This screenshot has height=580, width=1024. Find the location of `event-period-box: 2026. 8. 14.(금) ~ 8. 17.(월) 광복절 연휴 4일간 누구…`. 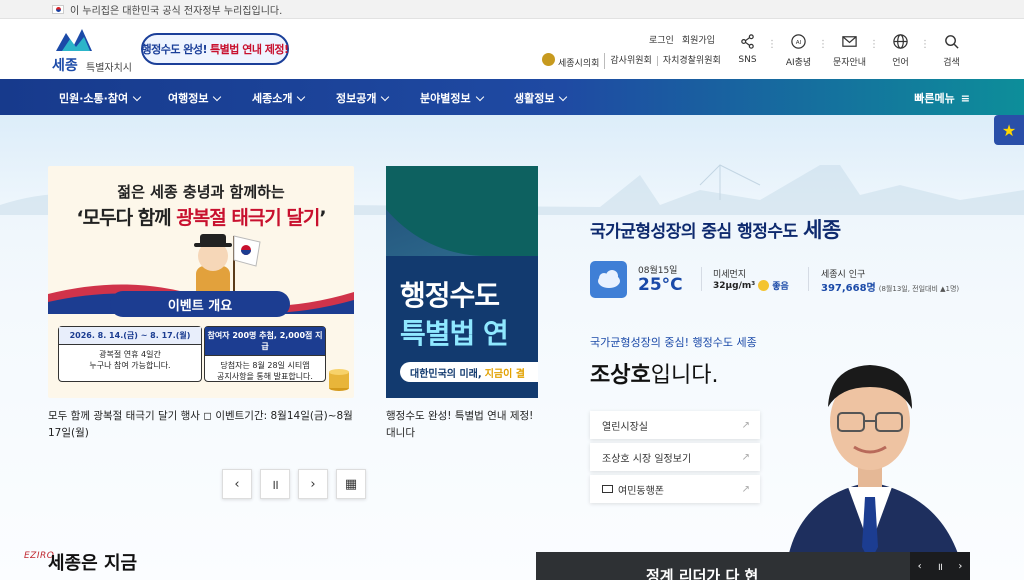

event-period-box: 2026. 8. 14.(금) ~ 8. 17.(월) 광복절 연휴 4일간 누구… is located at coordinates (130, 354).